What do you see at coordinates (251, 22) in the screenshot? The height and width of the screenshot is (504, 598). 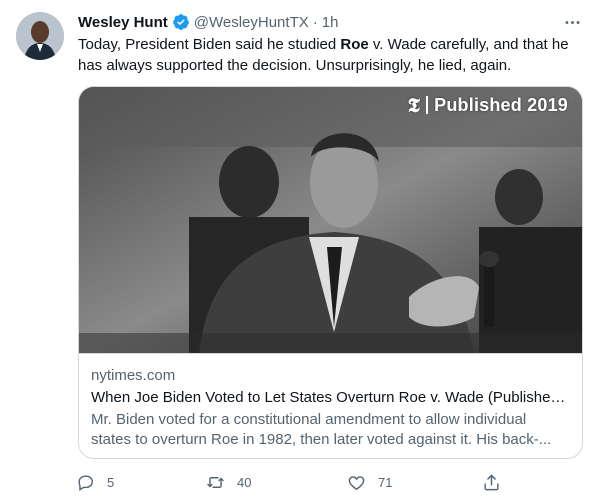 I see `author-handle: @WesleyHuntTX` at bounding box center [251, 22].